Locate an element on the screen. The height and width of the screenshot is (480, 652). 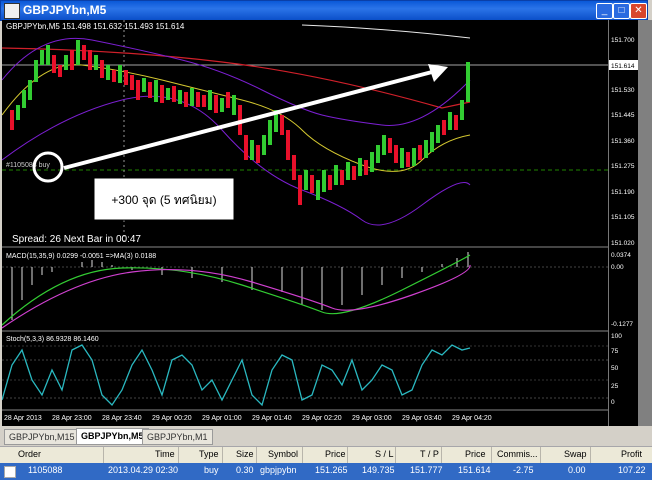
col-size: Size is located at coordinates (245, 454).